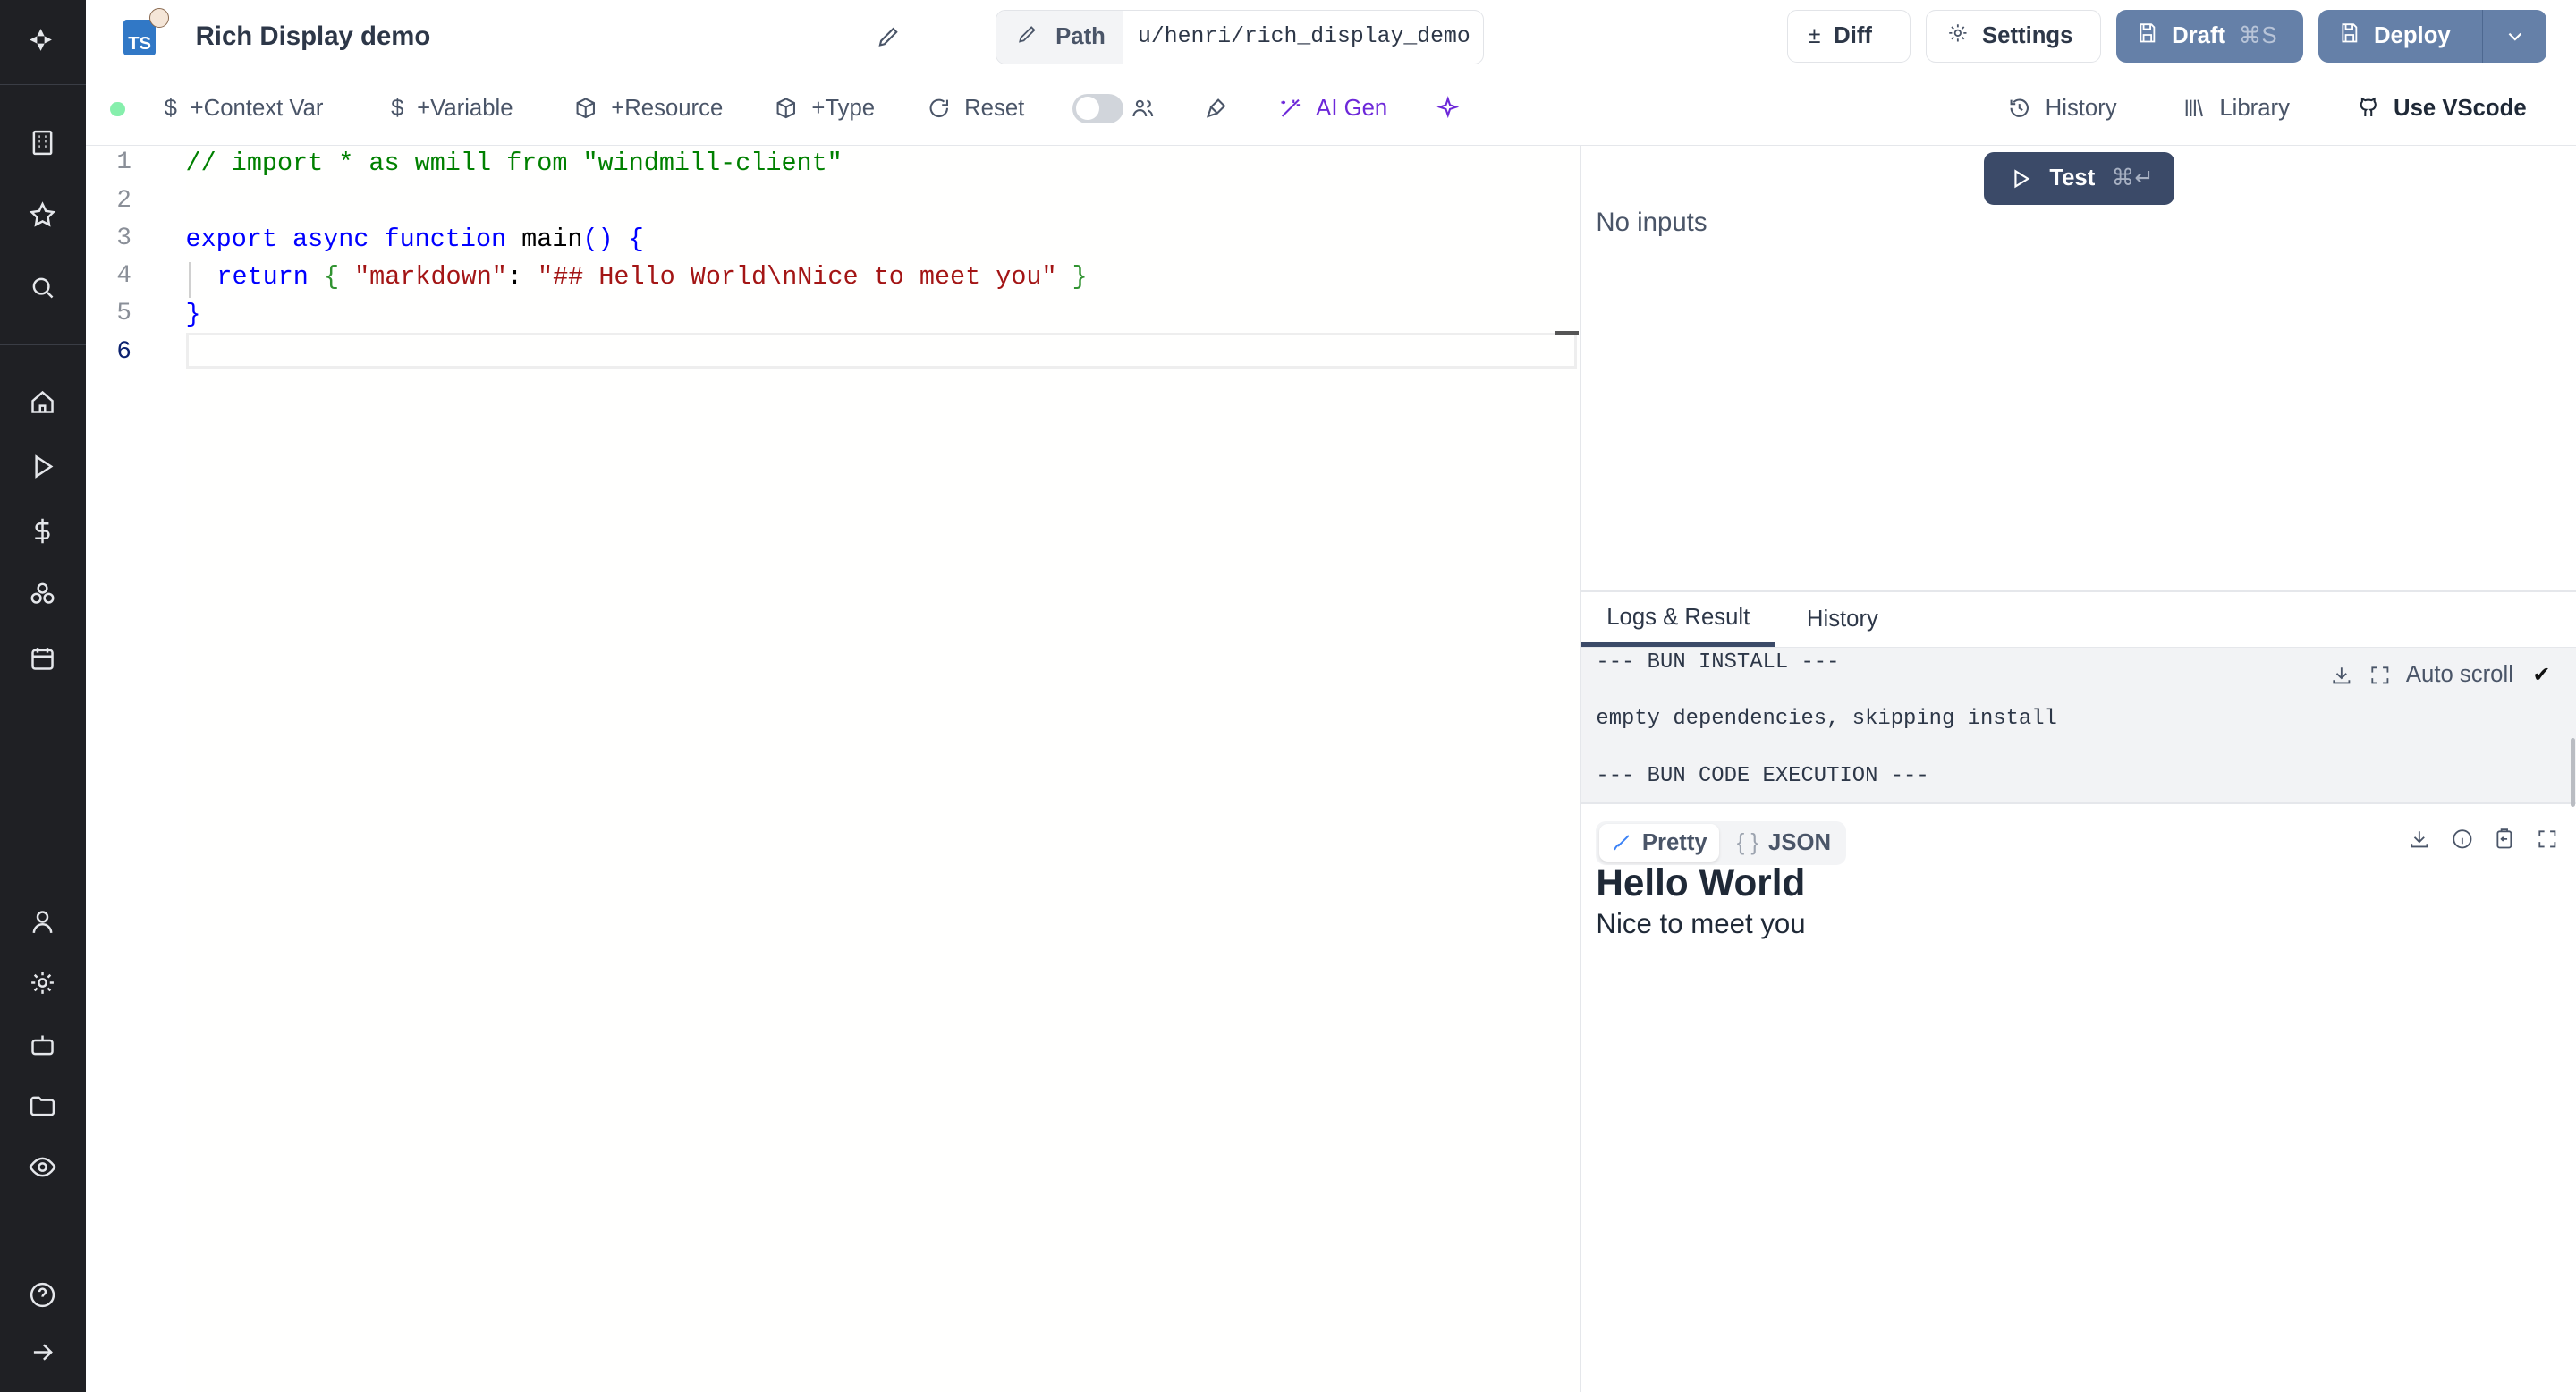 This screenshot has height=1392, width=2576. I want to click on test-button: Test ⌘↵, so click(2078, 178).